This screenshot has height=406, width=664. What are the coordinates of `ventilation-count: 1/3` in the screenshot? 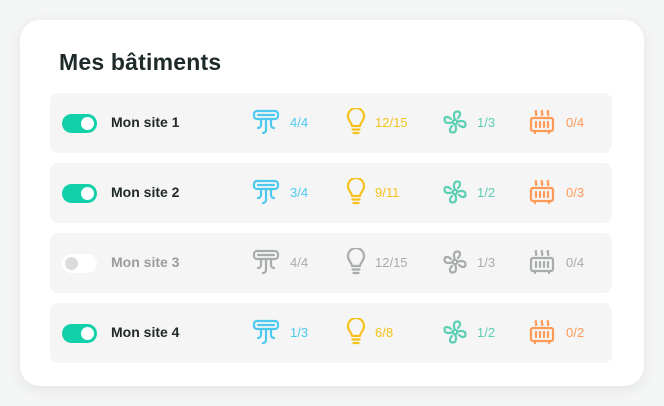 It's located at (299, 332).